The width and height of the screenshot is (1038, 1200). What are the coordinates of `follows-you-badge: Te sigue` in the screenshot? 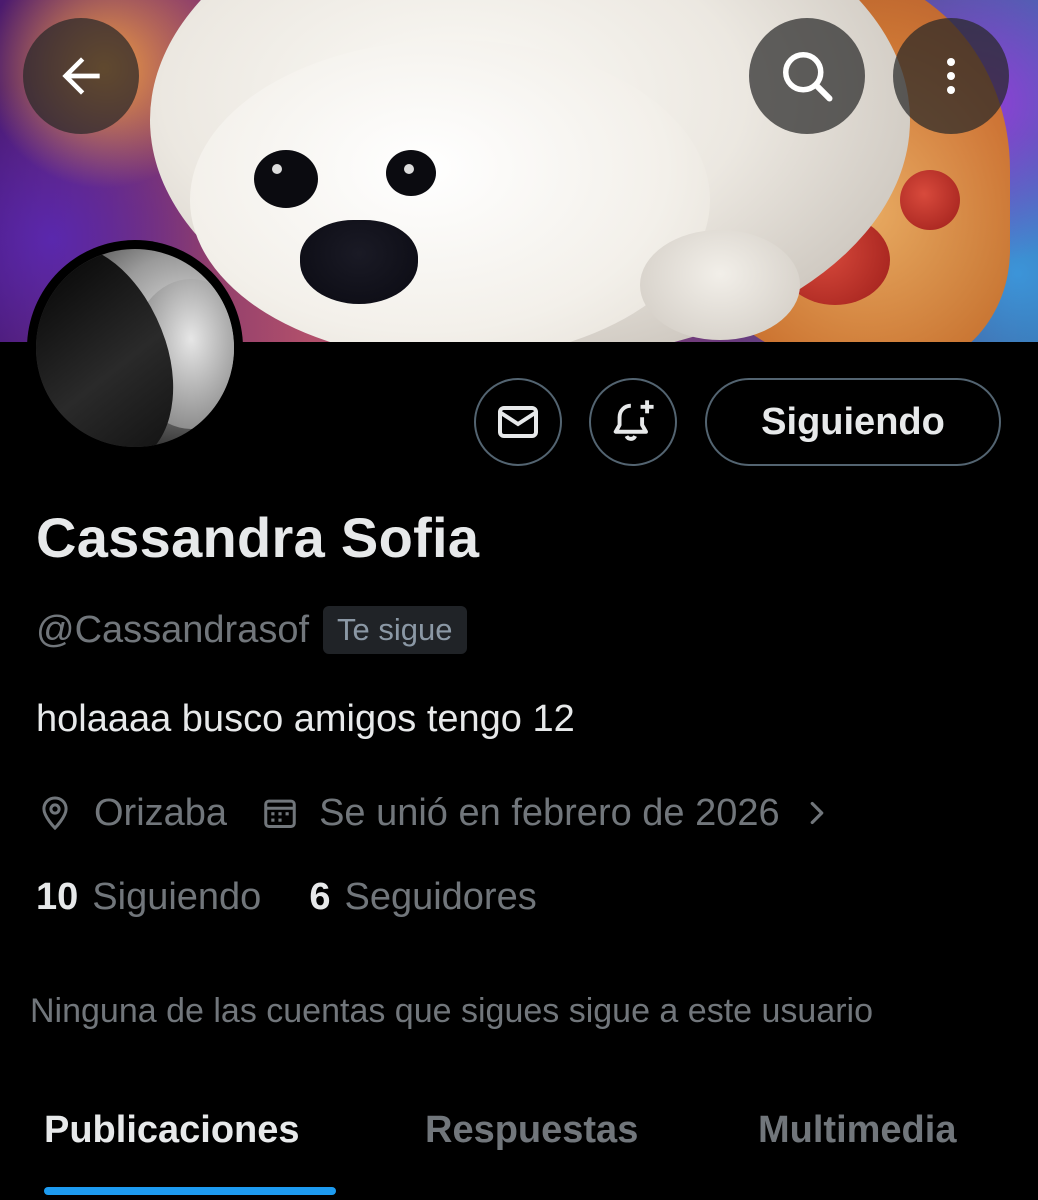 It's located at (395, 630).